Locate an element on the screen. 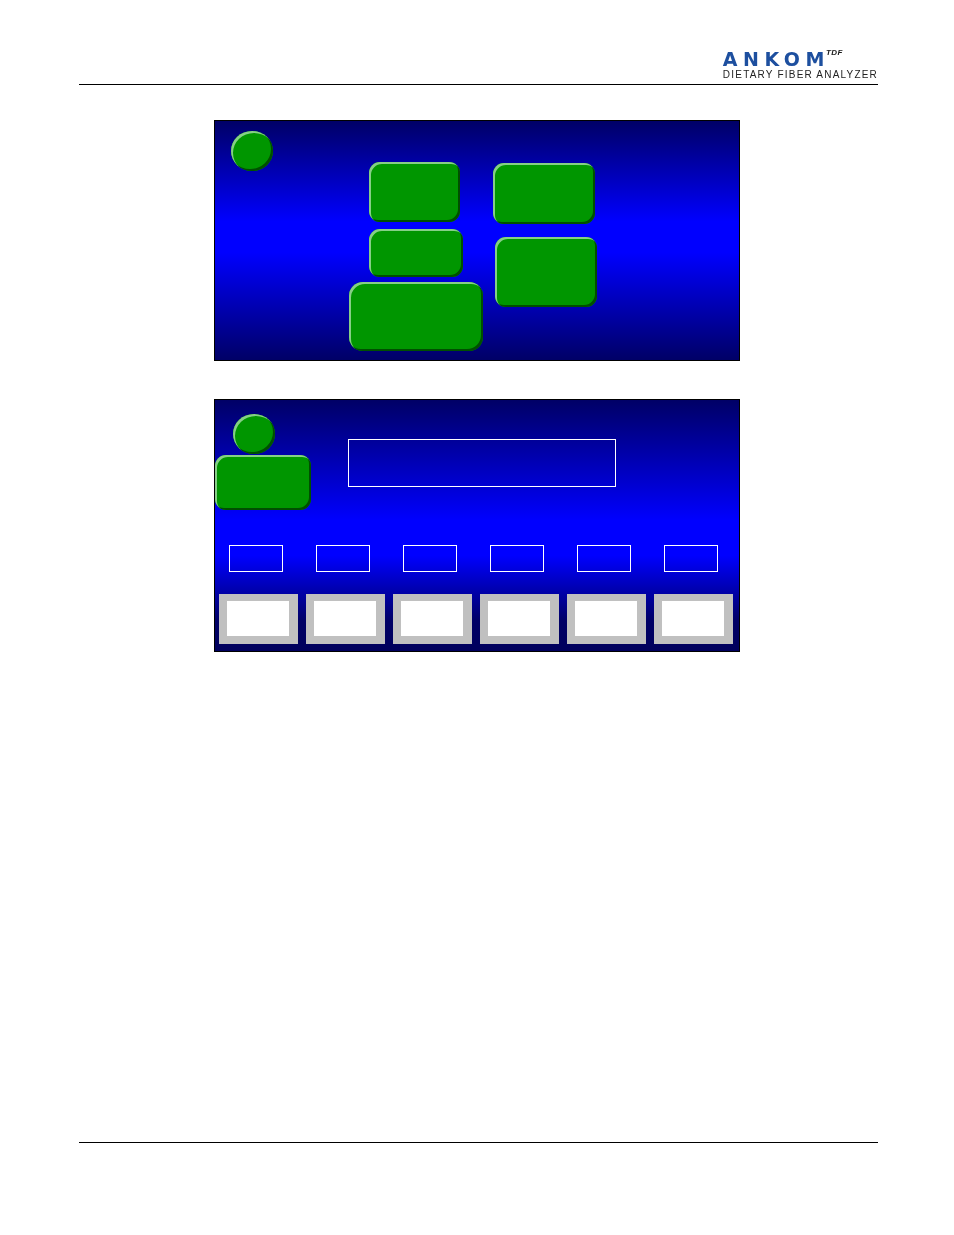  logo-wordmark: ANKOM$^{TDF}$ is located at coordinates (782, 59).